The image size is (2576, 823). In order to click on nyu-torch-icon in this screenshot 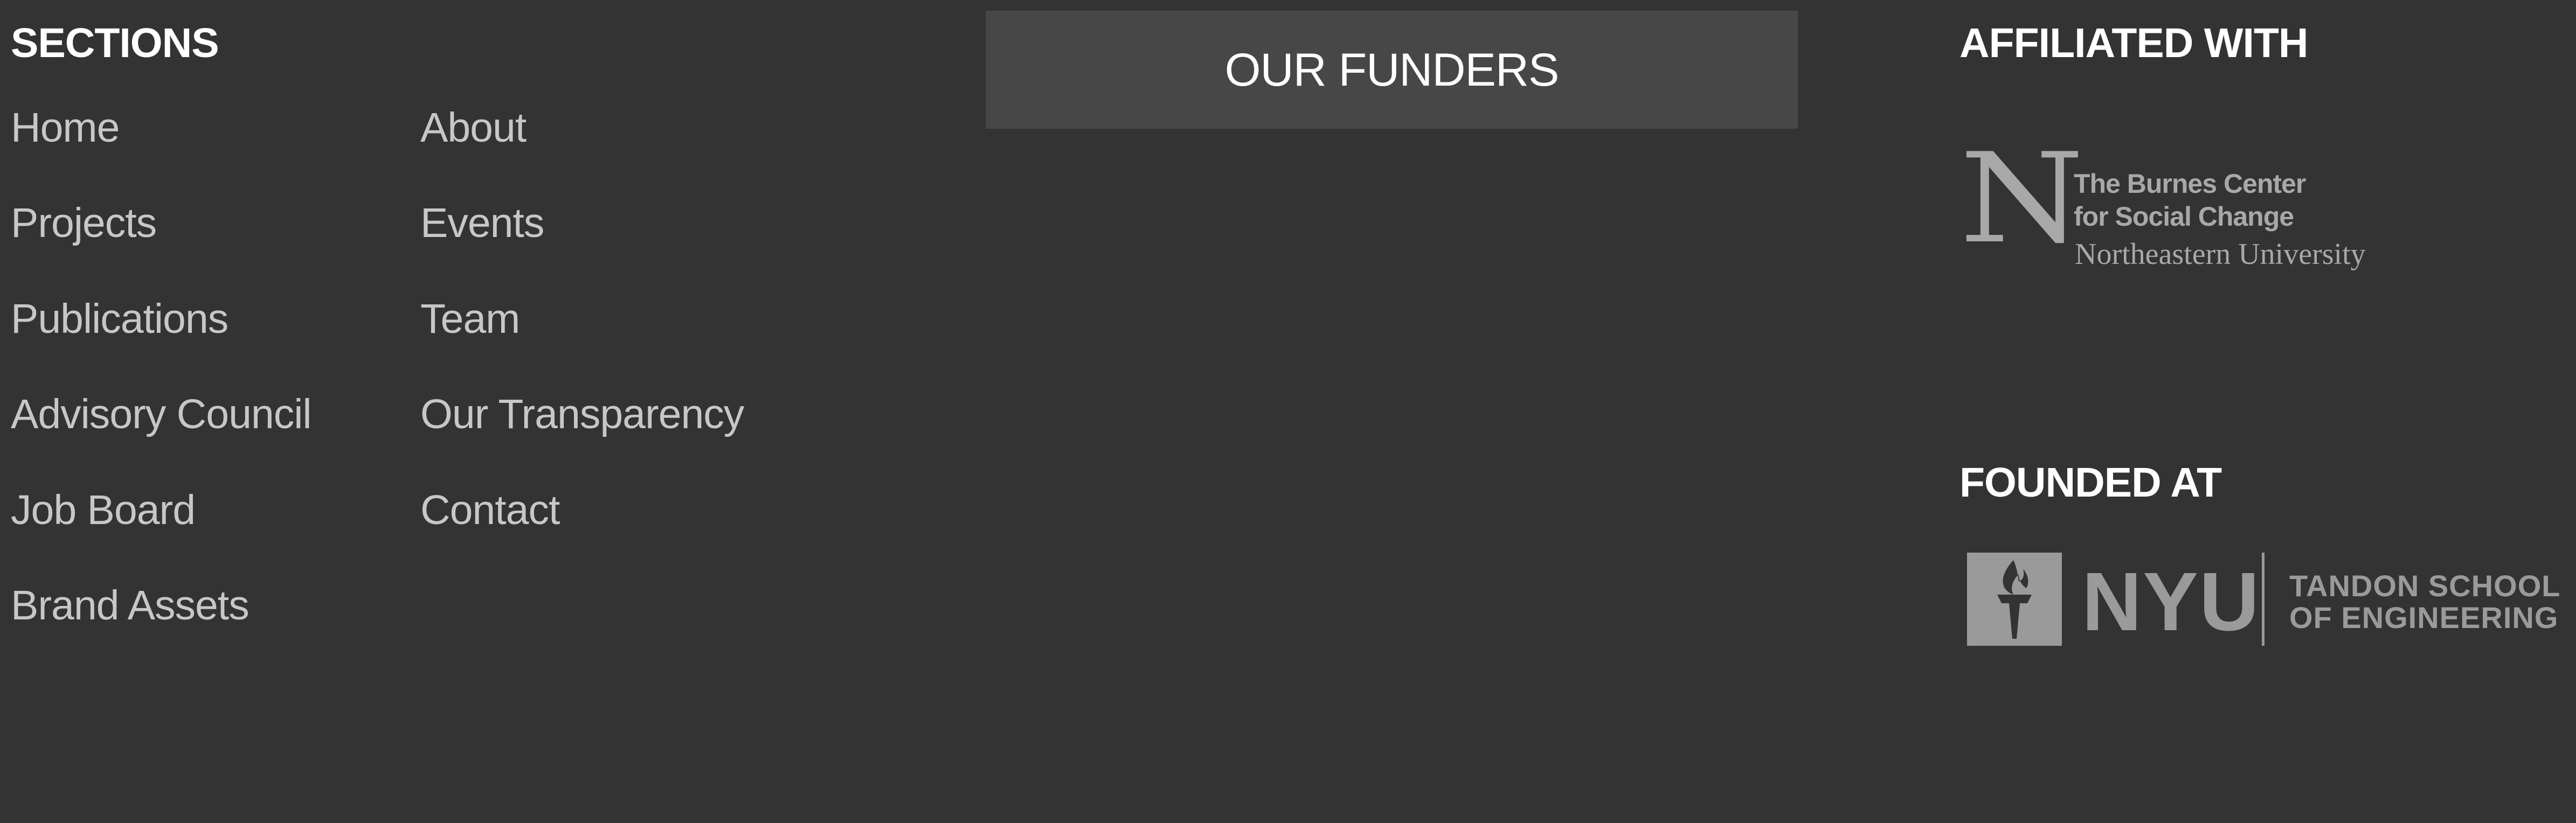, I will do `click(2014, 600)`.